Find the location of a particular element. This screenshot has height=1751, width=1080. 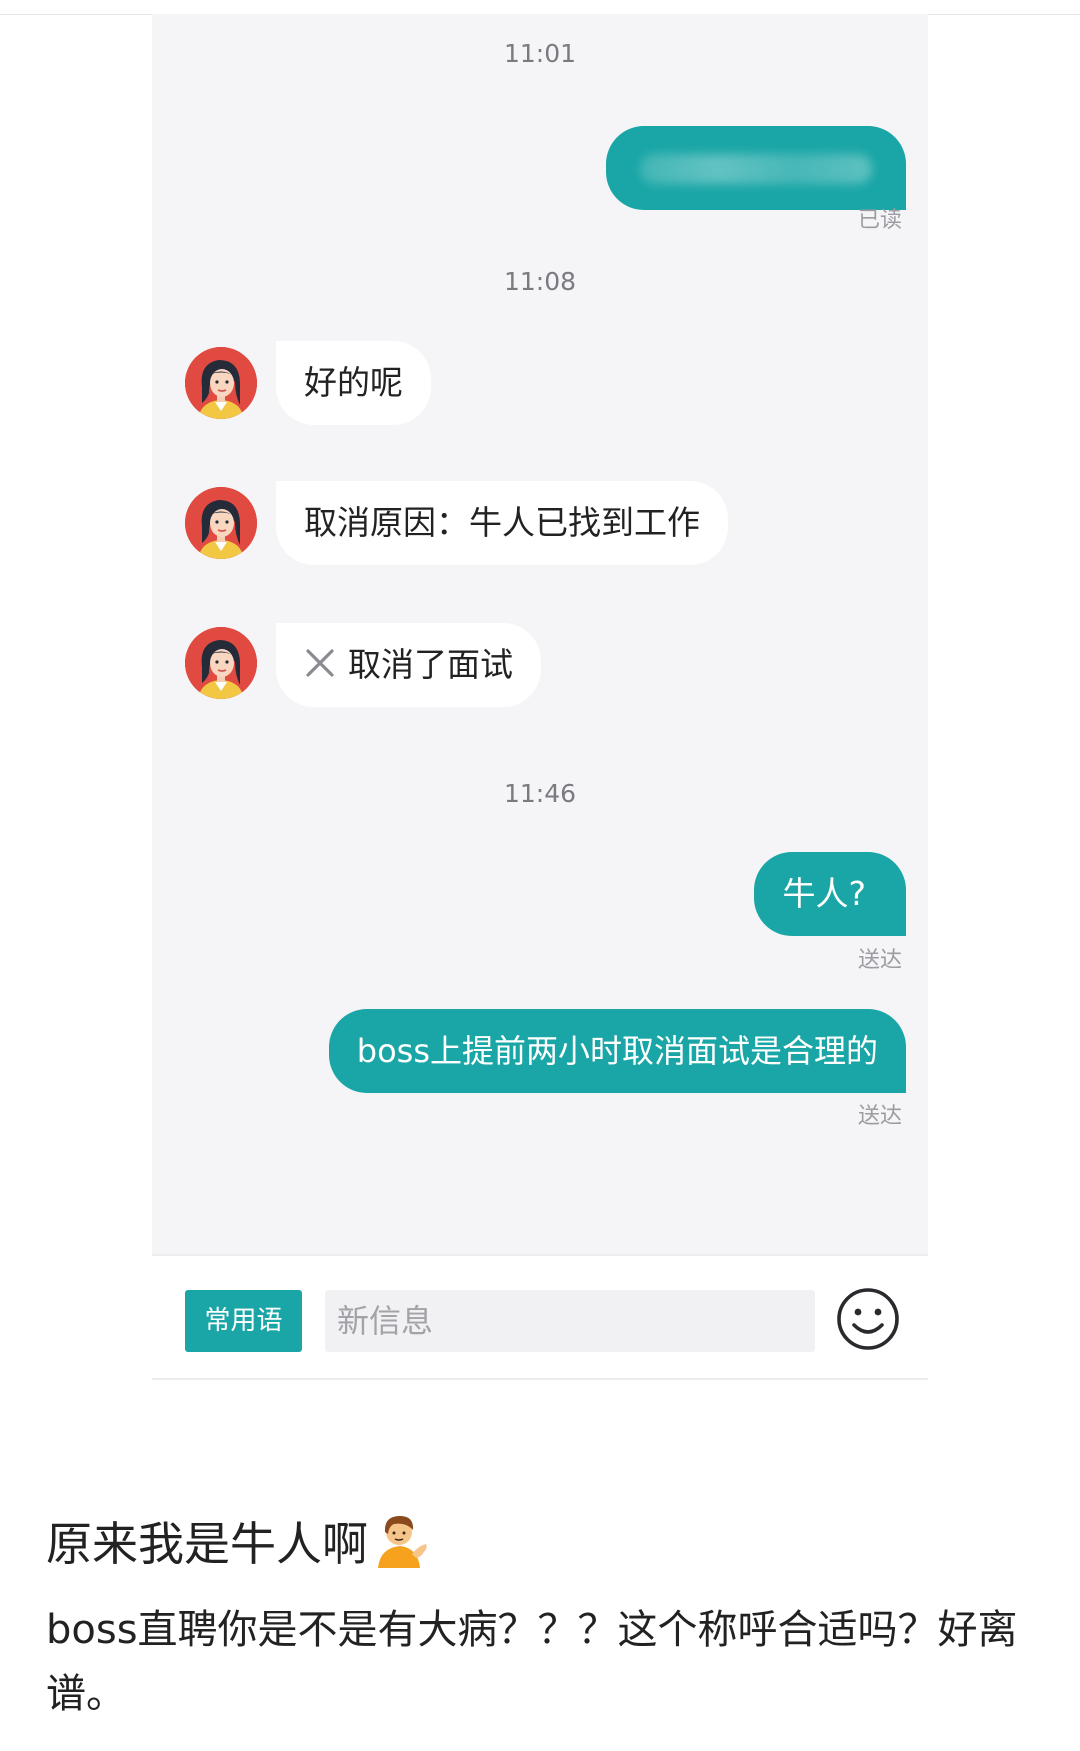

read-receipt: 已读 is located at coordinates (879, 220).